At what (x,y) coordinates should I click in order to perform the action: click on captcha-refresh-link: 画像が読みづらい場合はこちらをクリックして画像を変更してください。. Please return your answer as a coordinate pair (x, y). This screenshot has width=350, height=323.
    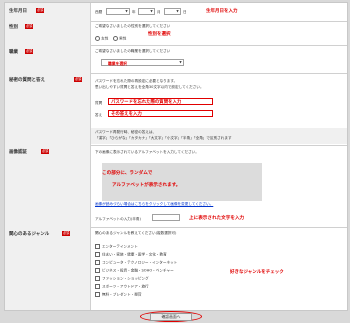
    Looking at the image, I should click on (154, 204).